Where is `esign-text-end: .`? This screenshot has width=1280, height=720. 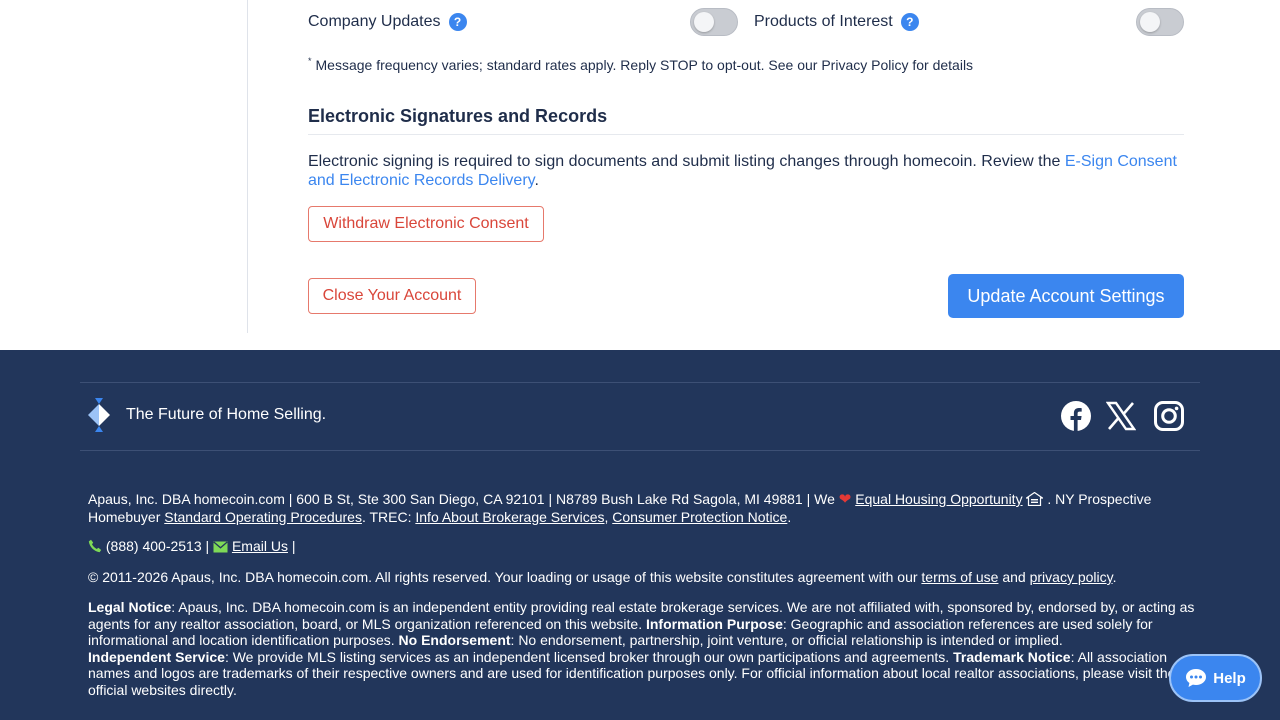 esign-text-end: . is located at coordinates (536, 180).